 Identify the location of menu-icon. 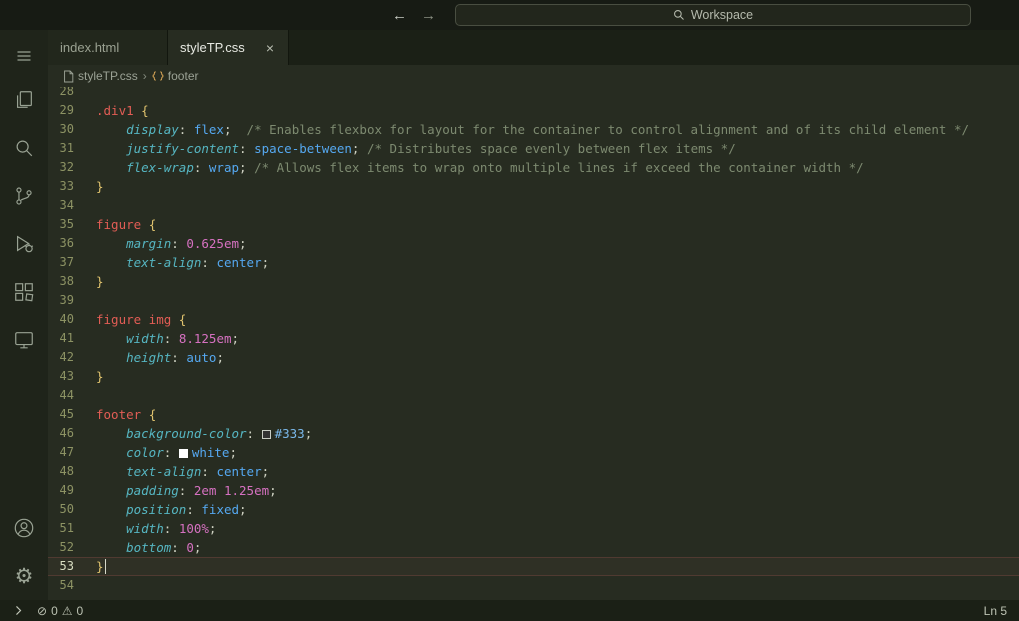
(24, 56).